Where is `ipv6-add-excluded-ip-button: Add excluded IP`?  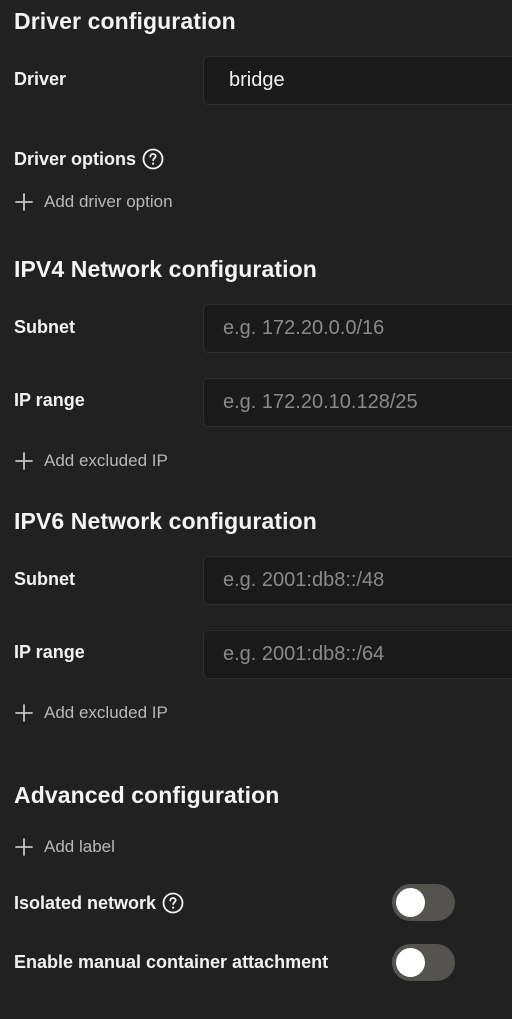 ipv6-add-excluded-ip-button: Add excluded IP is located at coordinates (91, 713).